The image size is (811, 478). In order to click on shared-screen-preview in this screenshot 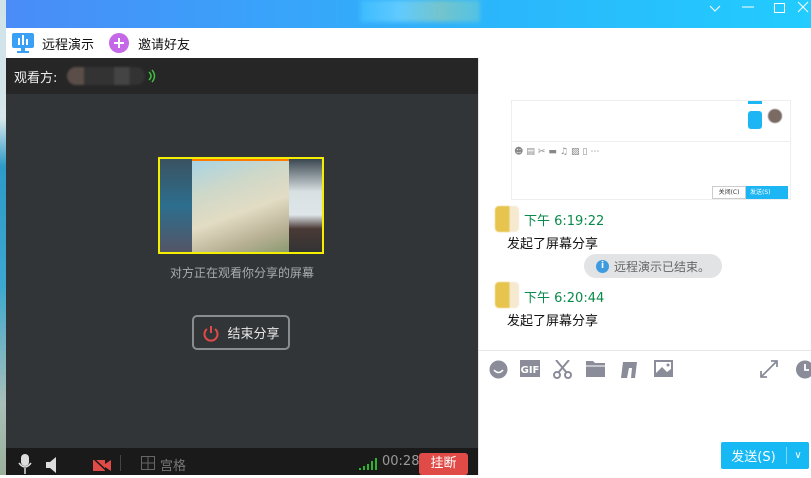, I will do `click(241, 205)`.